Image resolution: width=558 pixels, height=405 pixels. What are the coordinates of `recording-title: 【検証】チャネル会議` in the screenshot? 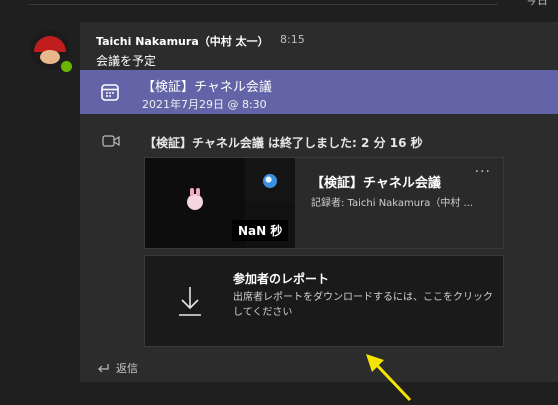 It's located at (376, 183).